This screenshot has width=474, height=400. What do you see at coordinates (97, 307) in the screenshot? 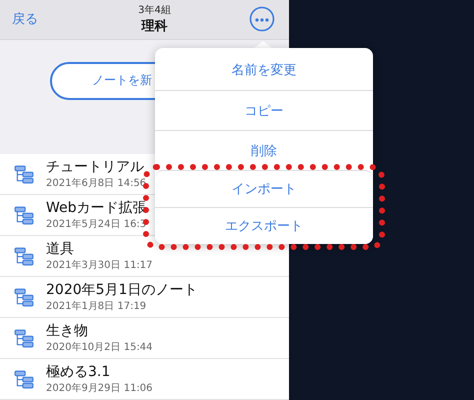
I see `note-date: 2021年1月8日 17:19` at bounding box center [97, 307].